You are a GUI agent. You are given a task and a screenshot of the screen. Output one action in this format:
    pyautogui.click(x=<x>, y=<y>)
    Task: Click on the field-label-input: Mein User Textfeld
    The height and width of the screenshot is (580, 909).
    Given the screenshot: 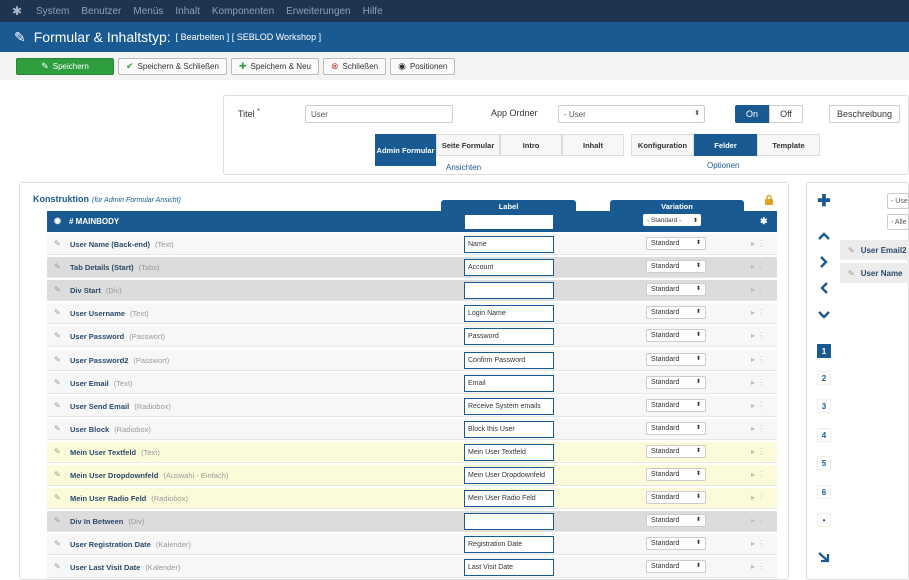 What is the action you would take?
    pyautogui.click(x=509, y=452)
    